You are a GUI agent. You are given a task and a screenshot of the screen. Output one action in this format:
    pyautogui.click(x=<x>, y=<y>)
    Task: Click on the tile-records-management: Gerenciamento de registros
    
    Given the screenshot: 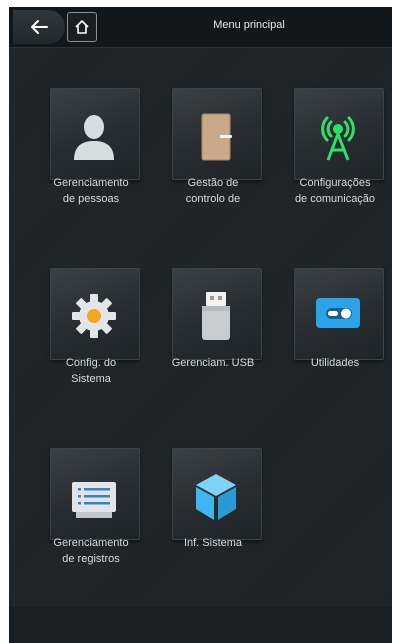 What is the action you would take?
    pyautogui.click(x=91, y=506)
    